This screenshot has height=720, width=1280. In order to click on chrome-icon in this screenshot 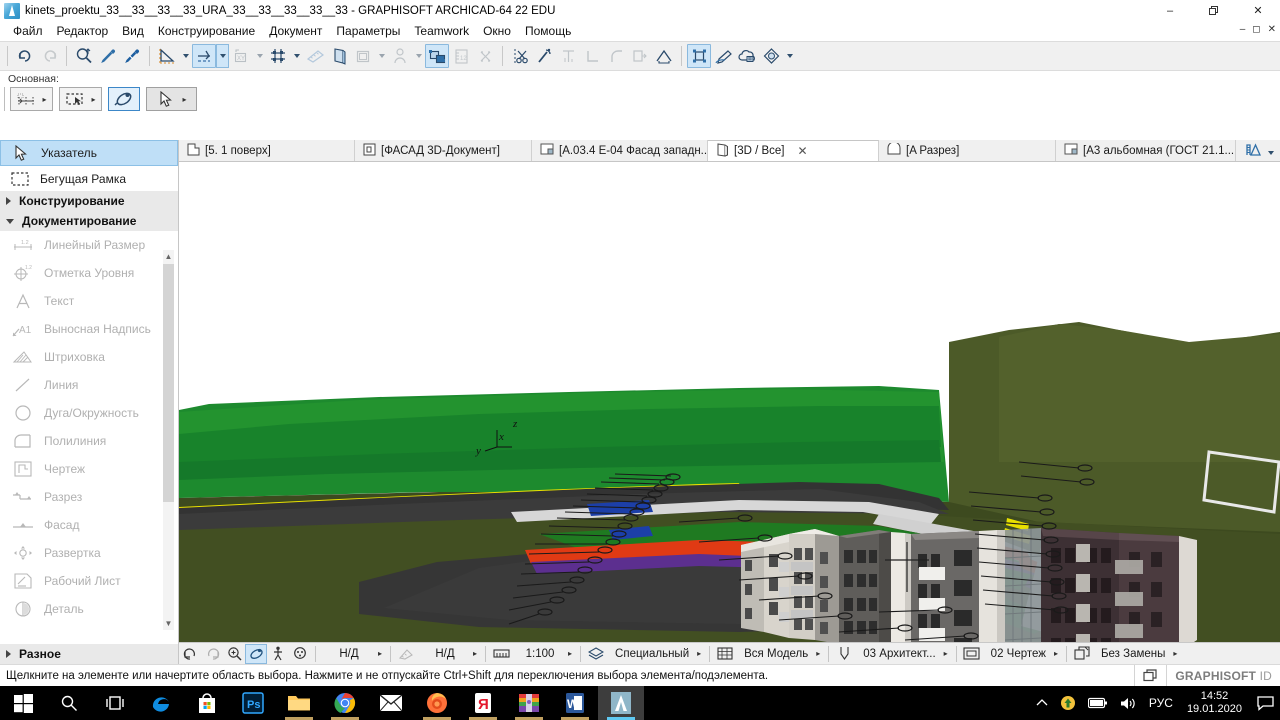, I will do `click(345, 703)`.